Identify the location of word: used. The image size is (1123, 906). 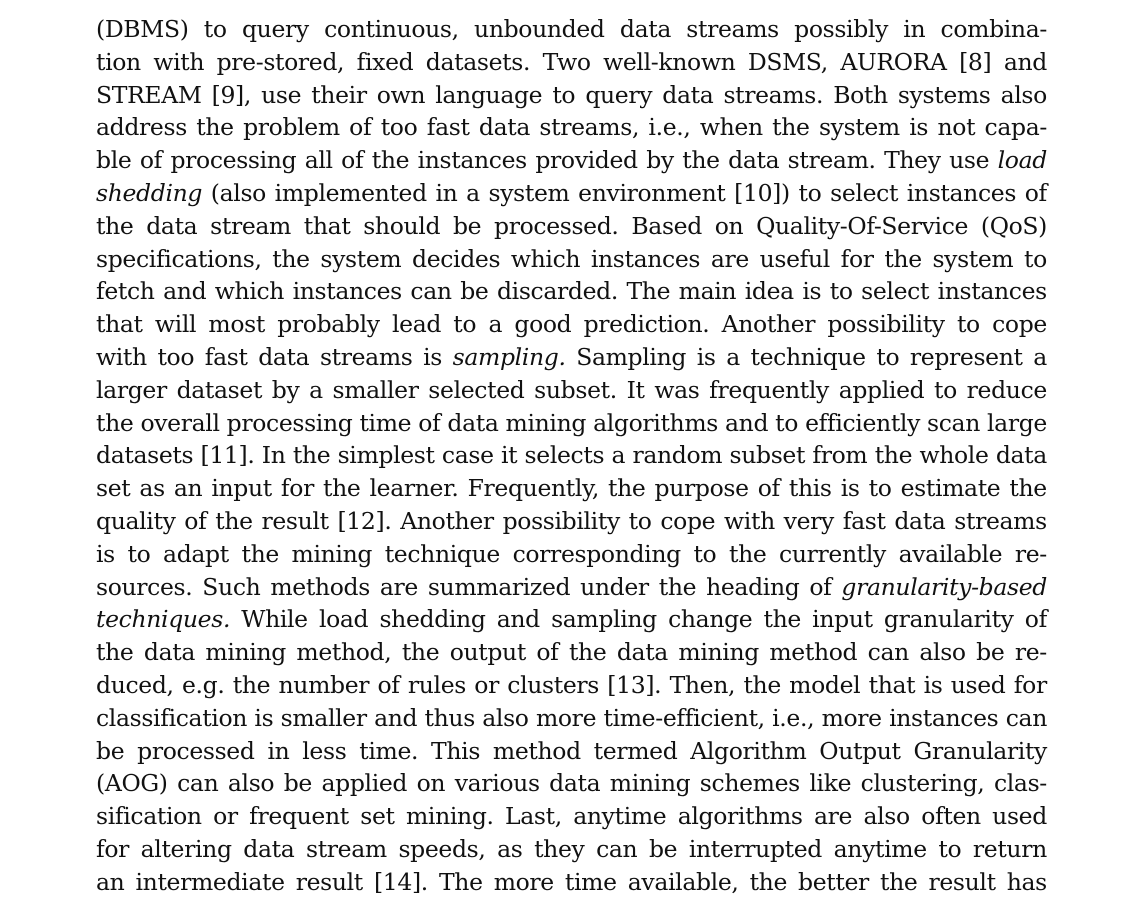
(978, 684).